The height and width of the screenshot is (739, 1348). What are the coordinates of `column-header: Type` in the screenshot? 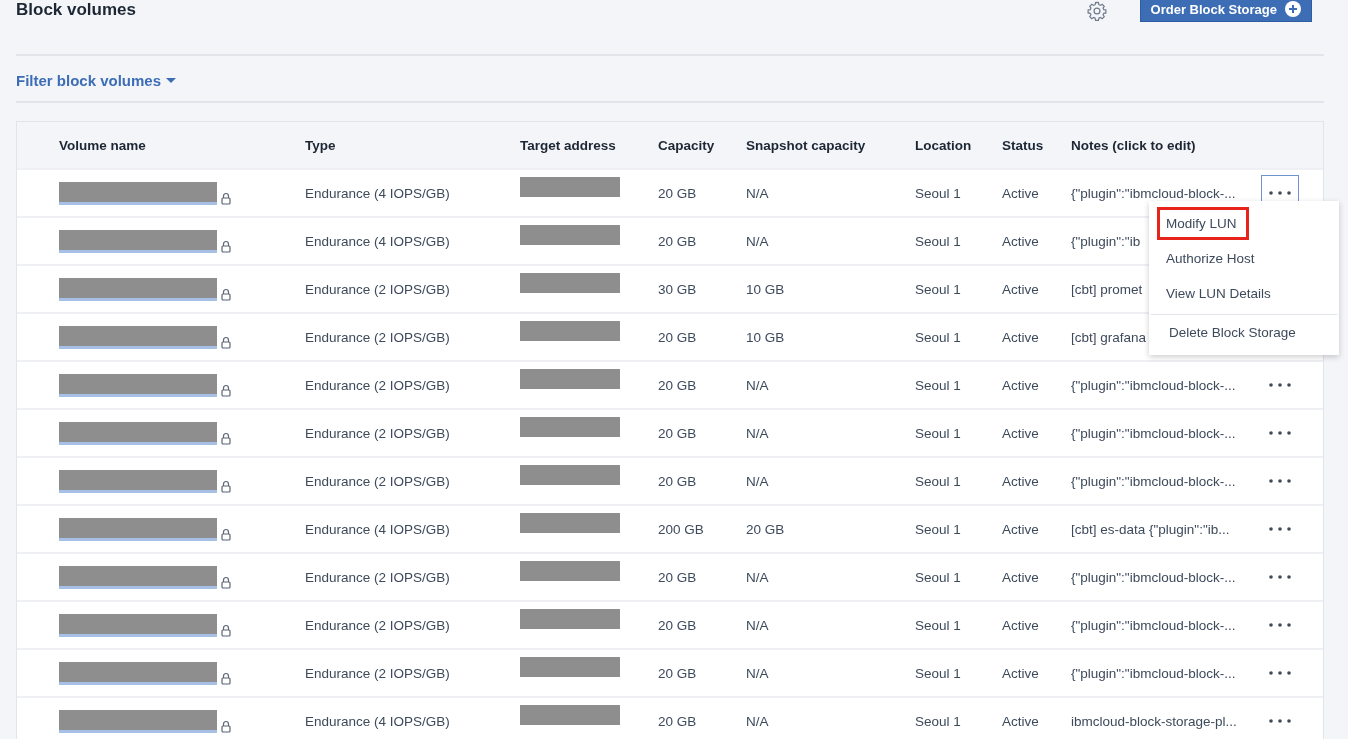 It's located at (412, 145).